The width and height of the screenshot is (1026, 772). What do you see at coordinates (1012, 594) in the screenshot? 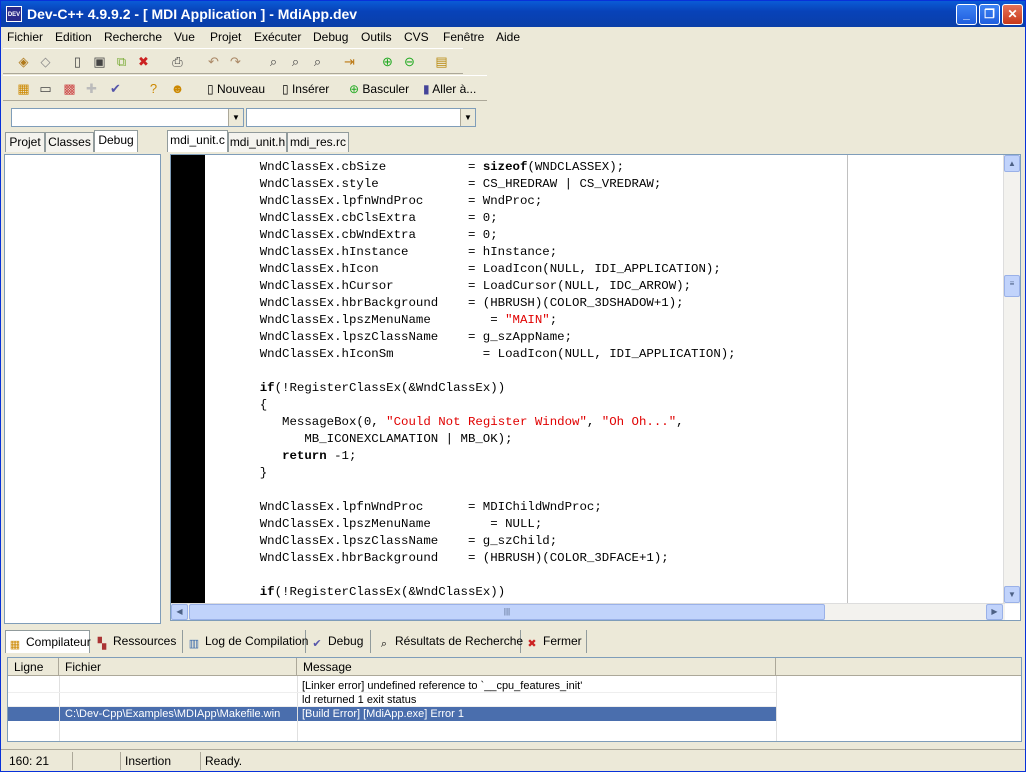
I see `scroll-down-icon: ▼` at bounding box center [1012, 594].